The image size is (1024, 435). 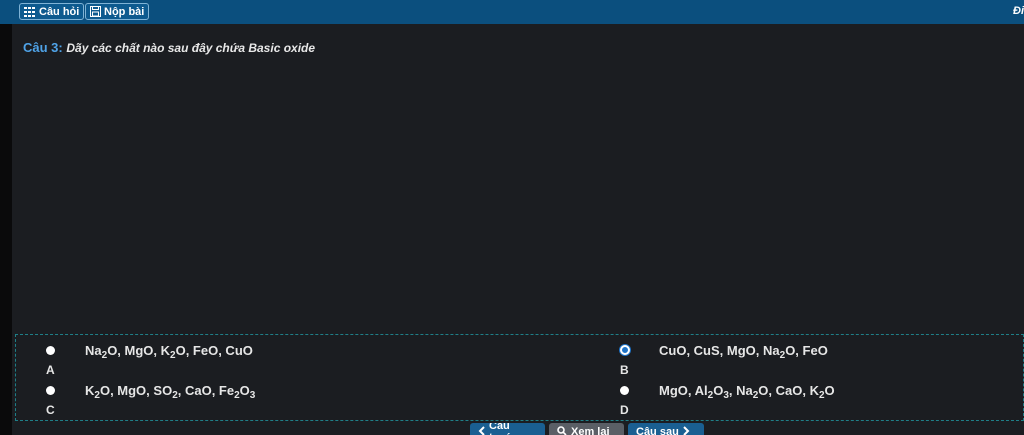 What do you see at coordinates (624, 370) in the screenshot?
I see `option-b-letter: B` at bounding box center [624, 370].